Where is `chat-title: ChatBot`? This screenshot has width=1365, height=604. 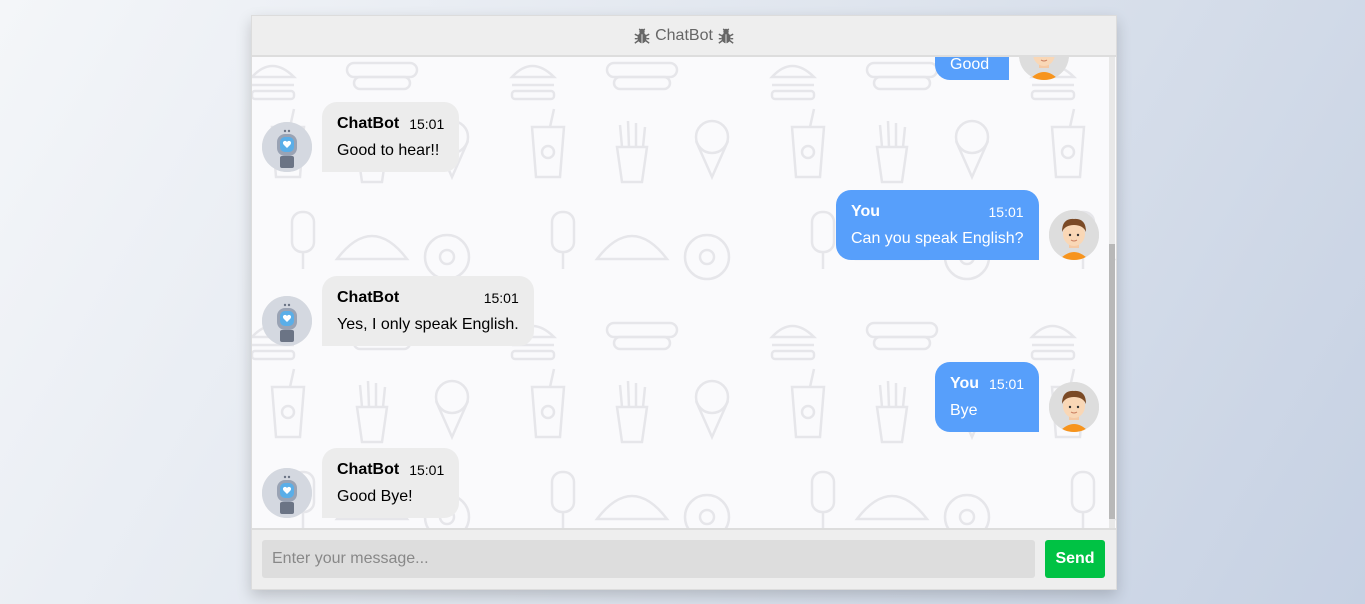 chat-title: ChatBot is located at coordinates (684, 35).